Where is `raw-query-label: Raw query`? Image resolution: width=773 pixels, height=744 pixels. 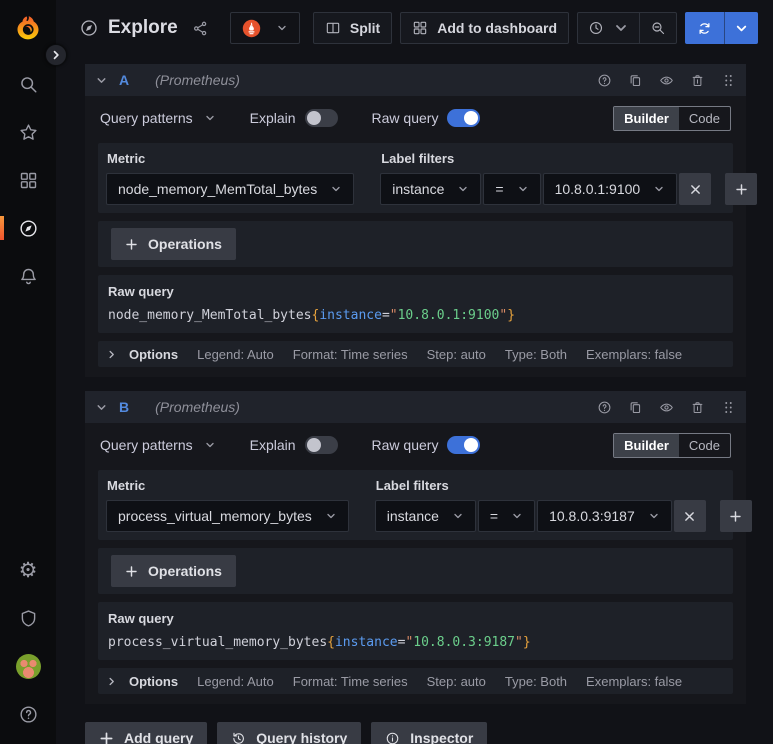
raw-query-label: Raw query is located at coordinates (405, 118).